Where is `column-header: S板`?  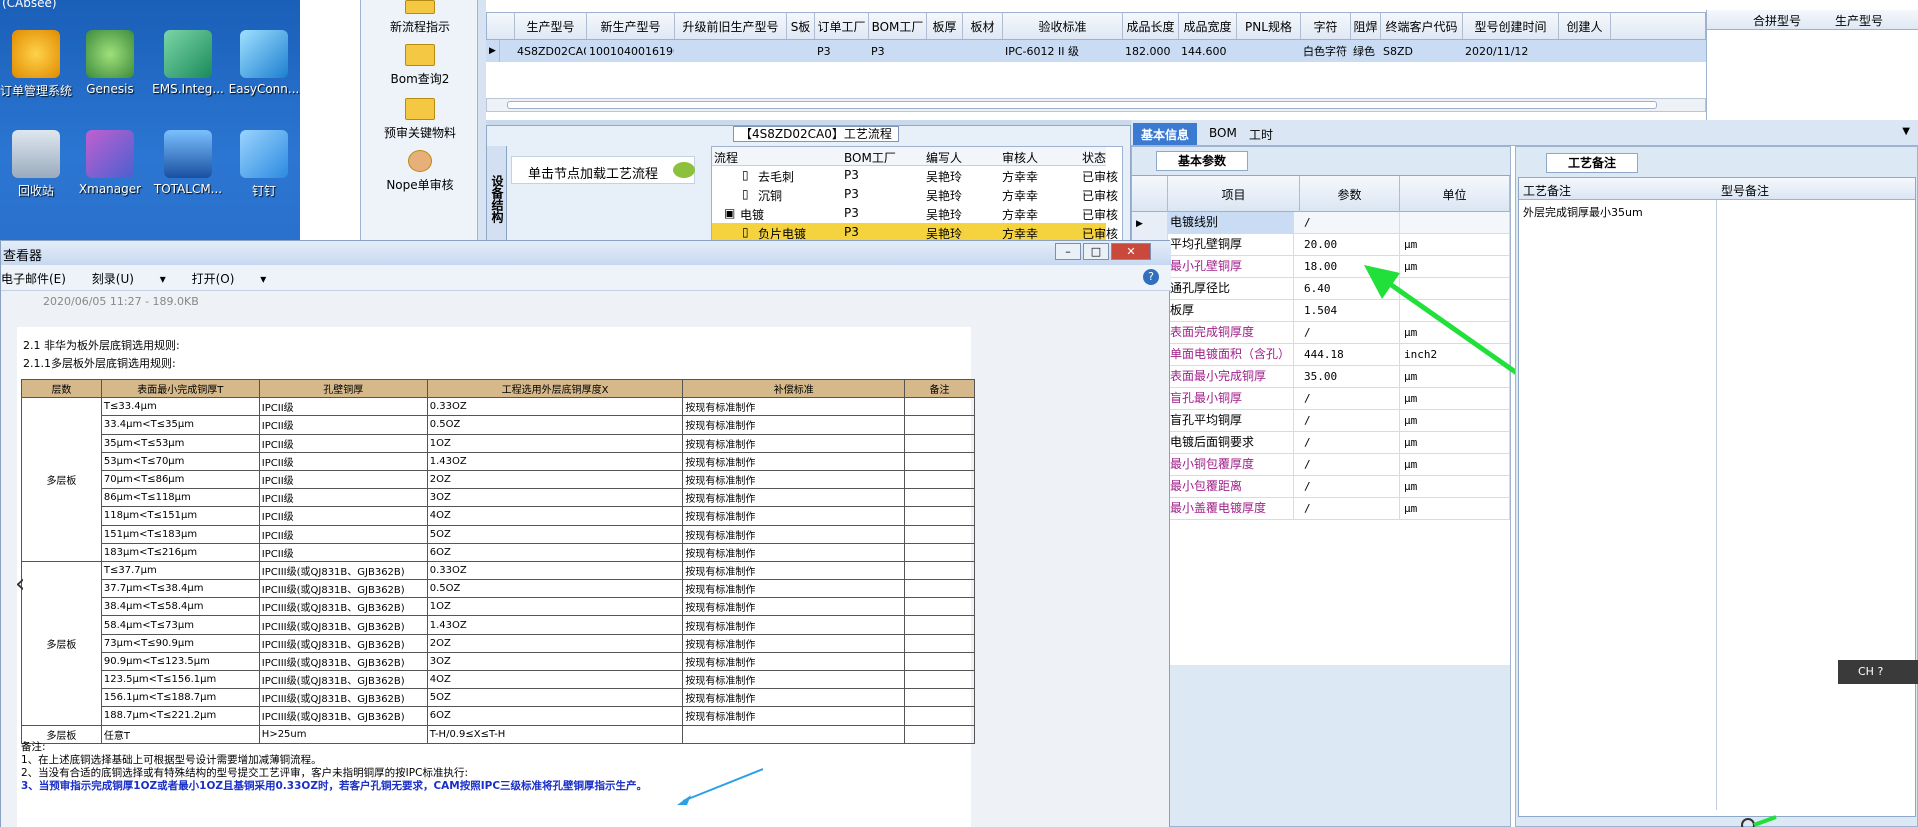 column-header: S板 is located at coordinates (801, 26).